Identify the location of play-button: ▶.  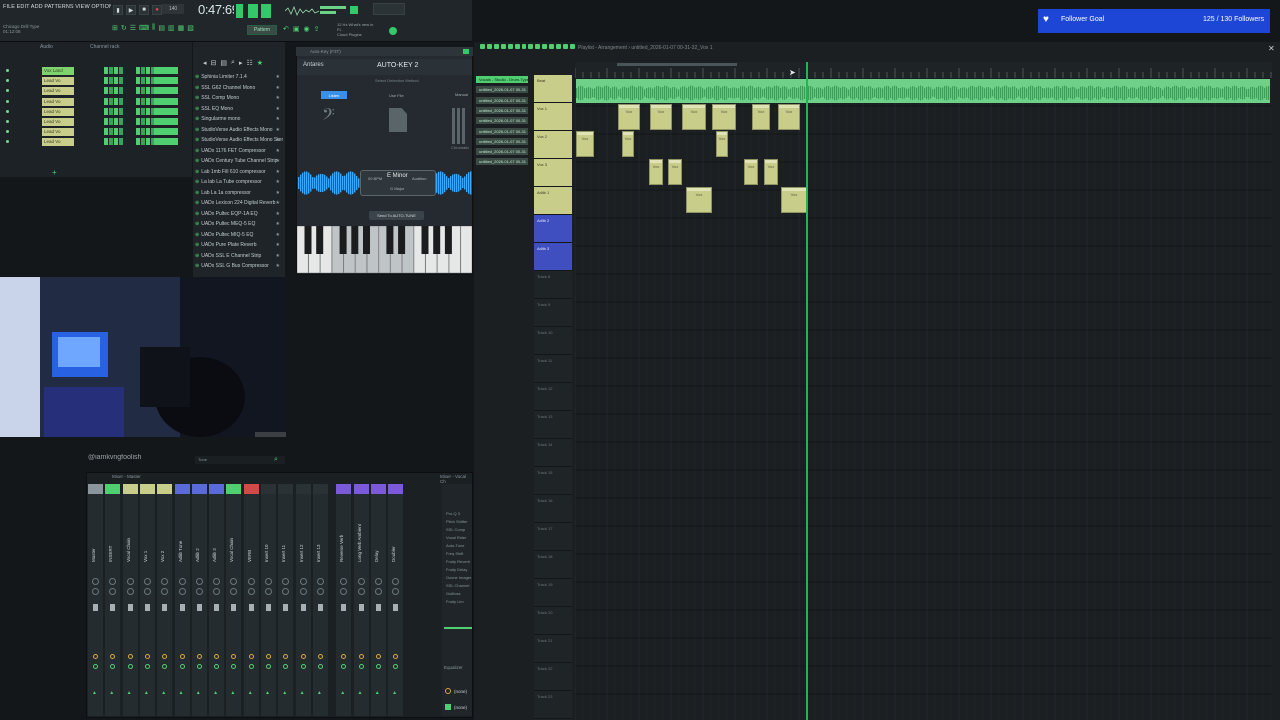
(131, 10).